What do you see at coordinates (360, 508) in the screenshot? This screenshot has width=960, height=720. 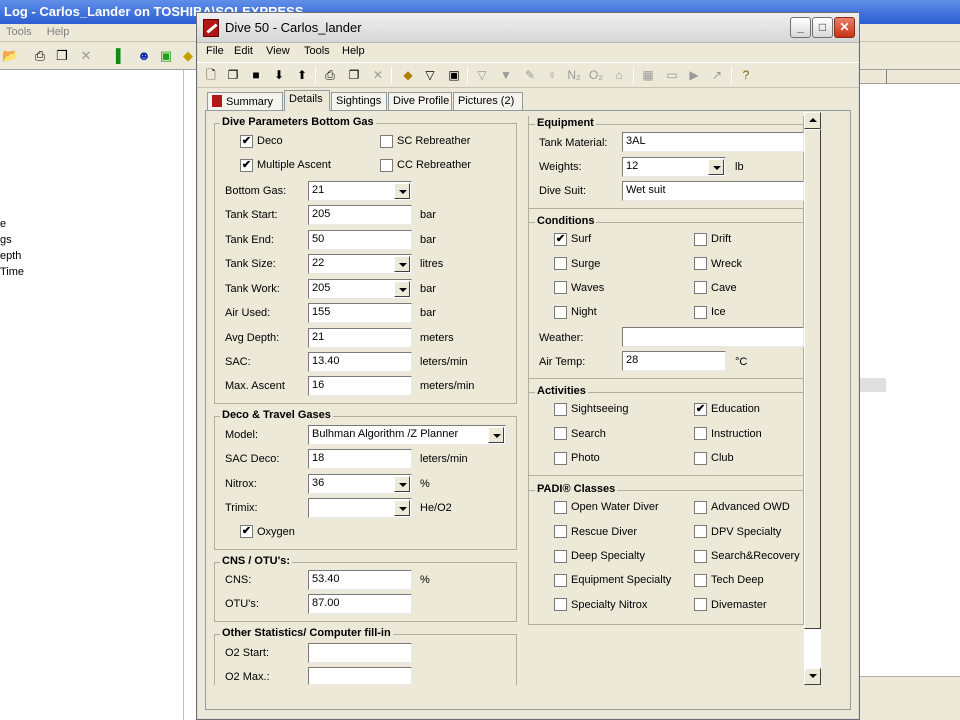 I see `trimix-select` at bounding box center [360, 508].